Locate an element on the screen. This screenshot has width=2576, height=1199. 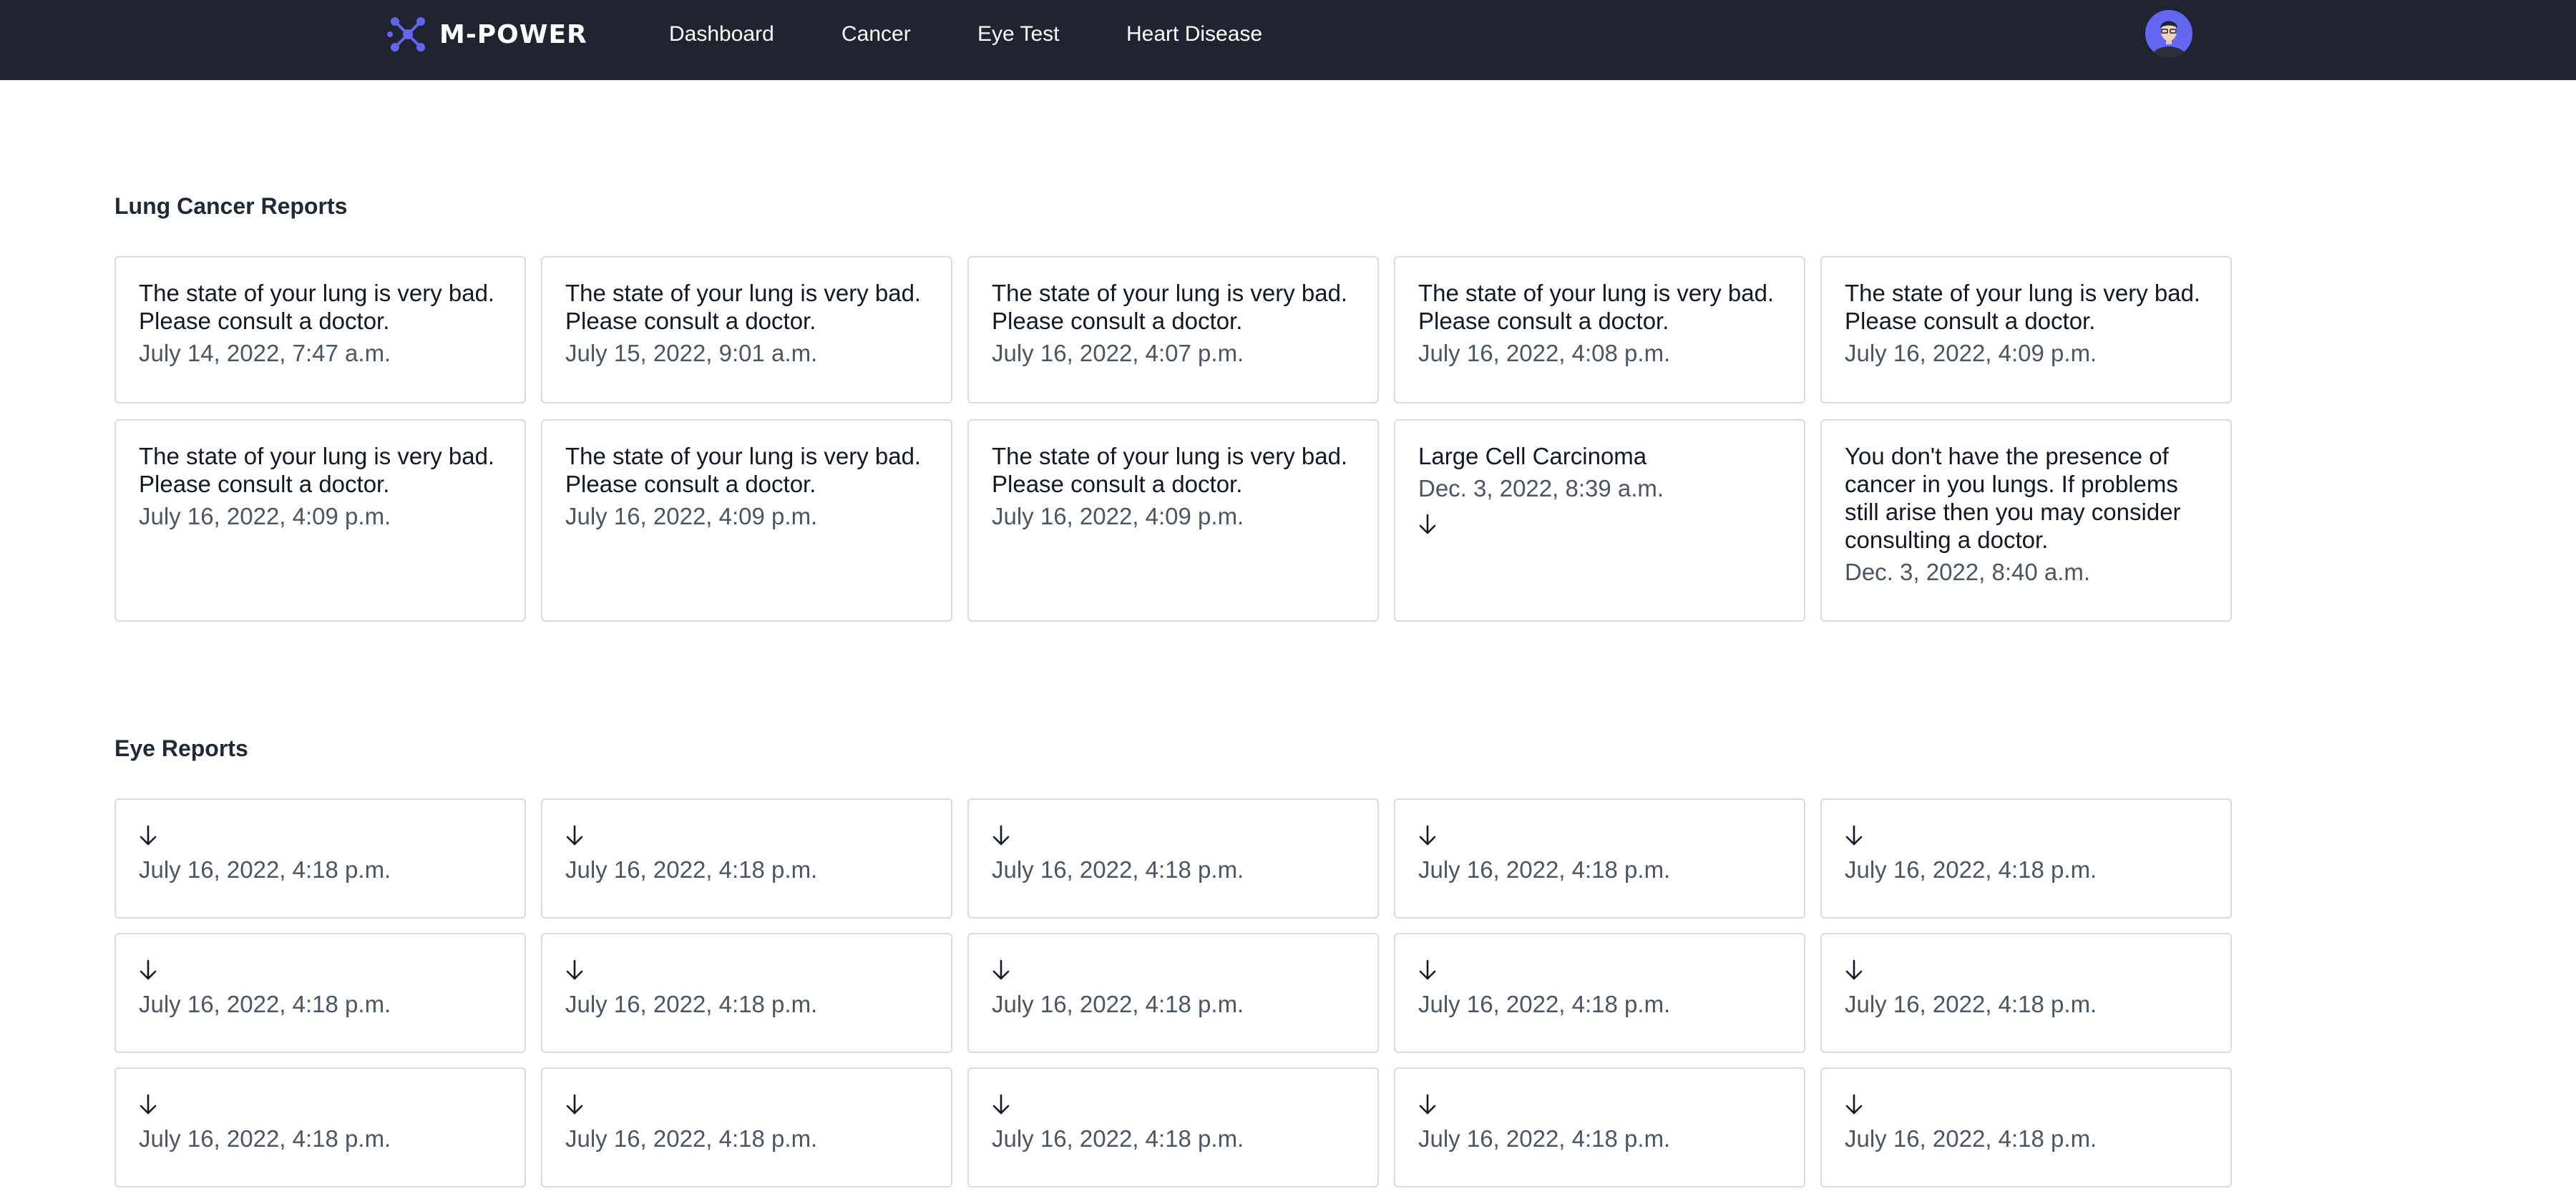
report-date: July 14, 2022, 7:47 a.m. is located at coordinates (265, 353).